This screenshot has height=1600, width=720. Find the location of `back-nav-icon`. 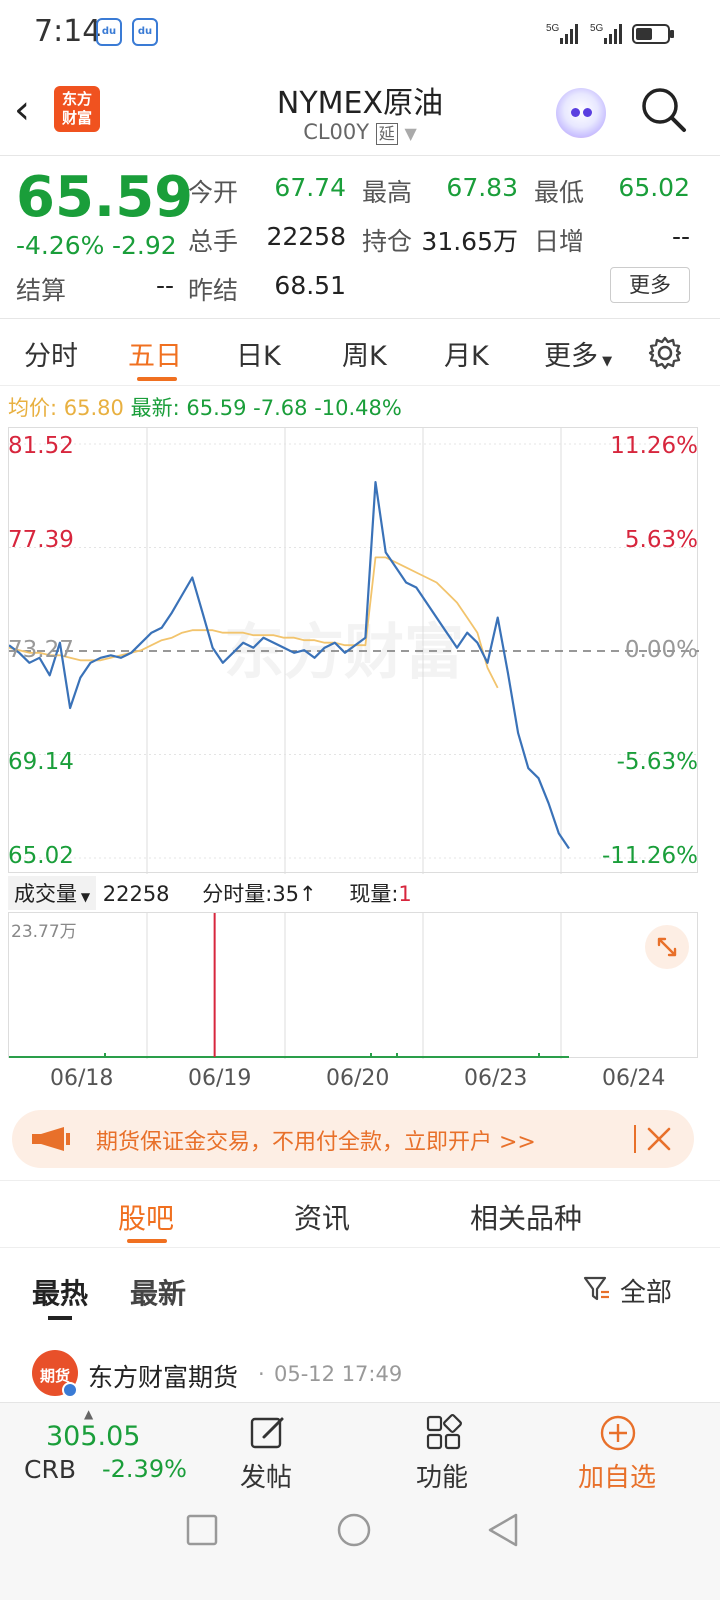

back-nav-icon is located at coordinates (503, 1530).